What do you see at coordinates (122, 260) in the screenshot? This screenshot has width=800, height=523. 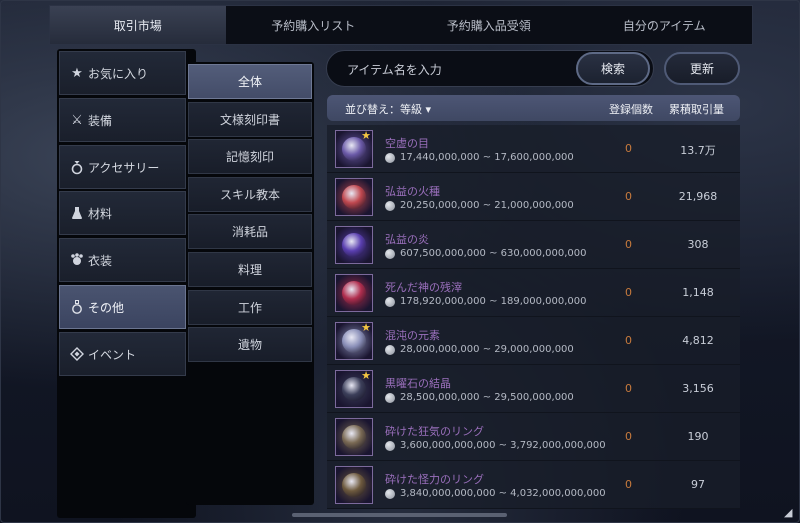 I see `category-costume: 衣装` at bounding box center [122, 260].